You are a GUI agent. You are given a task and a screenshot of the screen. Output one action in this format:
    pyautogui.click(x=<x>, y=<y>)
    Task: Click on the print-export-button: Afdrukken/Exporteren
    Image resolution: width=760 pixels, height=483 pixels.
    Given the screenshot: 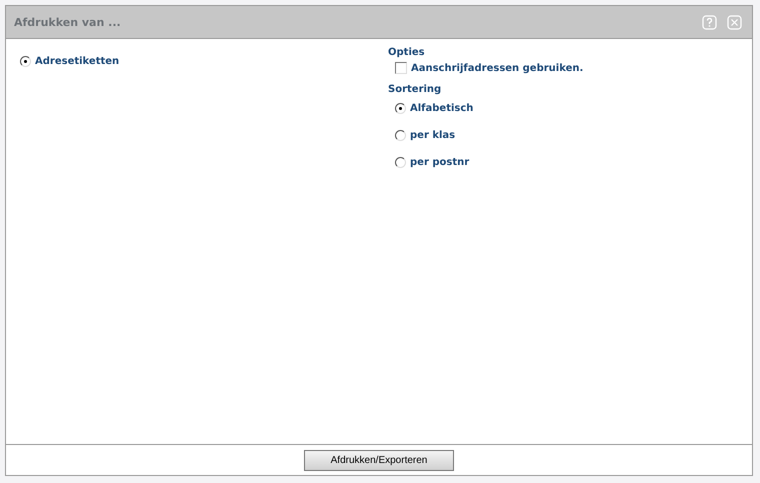 What is the action you would take?
    pyautogui.click(x=379, y=460)
    